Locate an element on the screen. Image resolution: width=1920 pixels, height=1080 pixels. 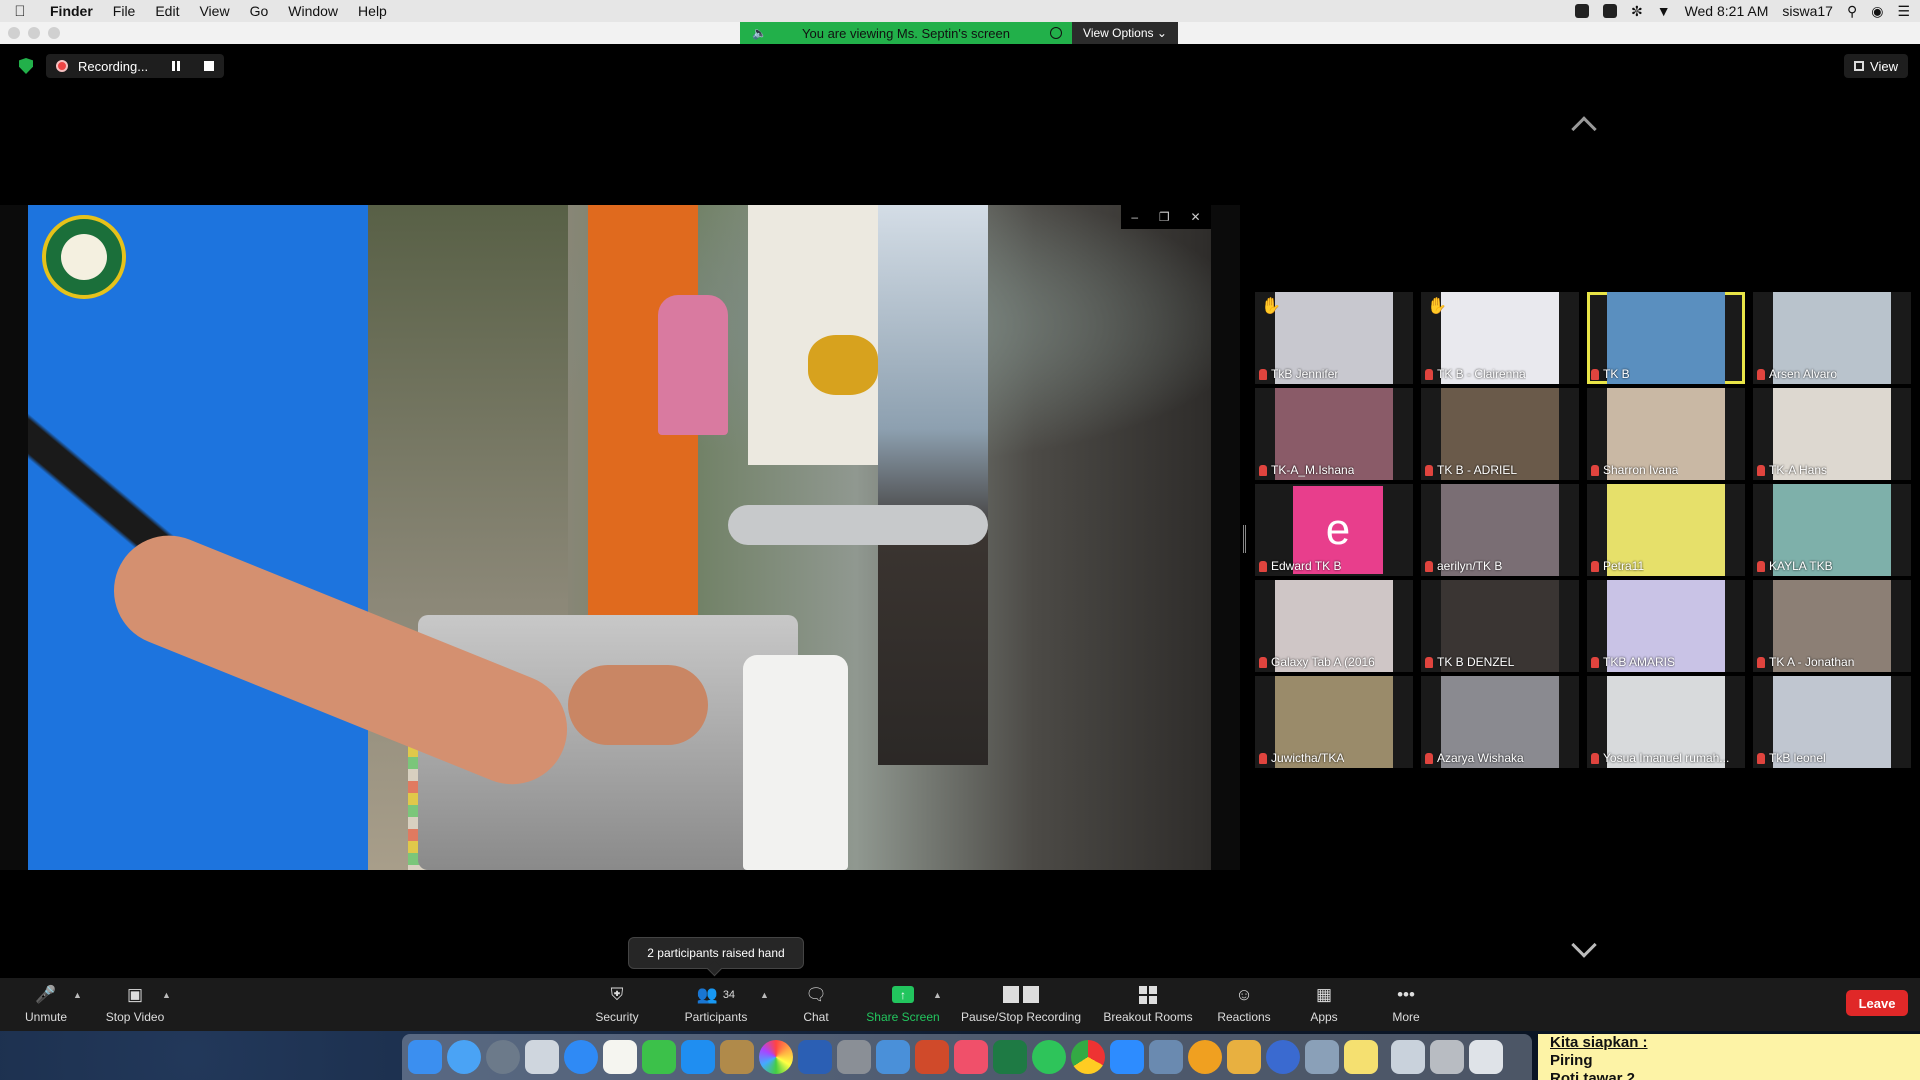
launchpad-icon is located at coordinates (503, 1057).